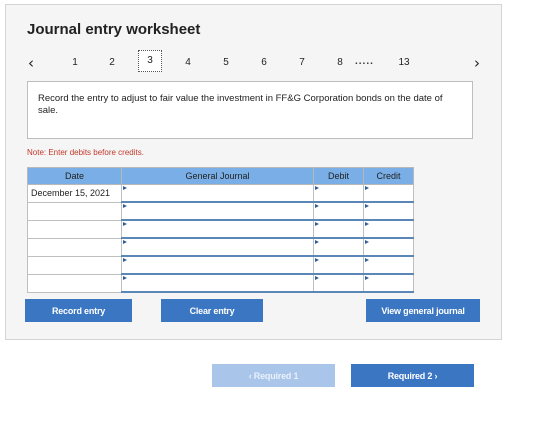 This screenshot has height=422, width=543. I want to click on note-text: Note: Enter debits before credits., so click(85, 152).